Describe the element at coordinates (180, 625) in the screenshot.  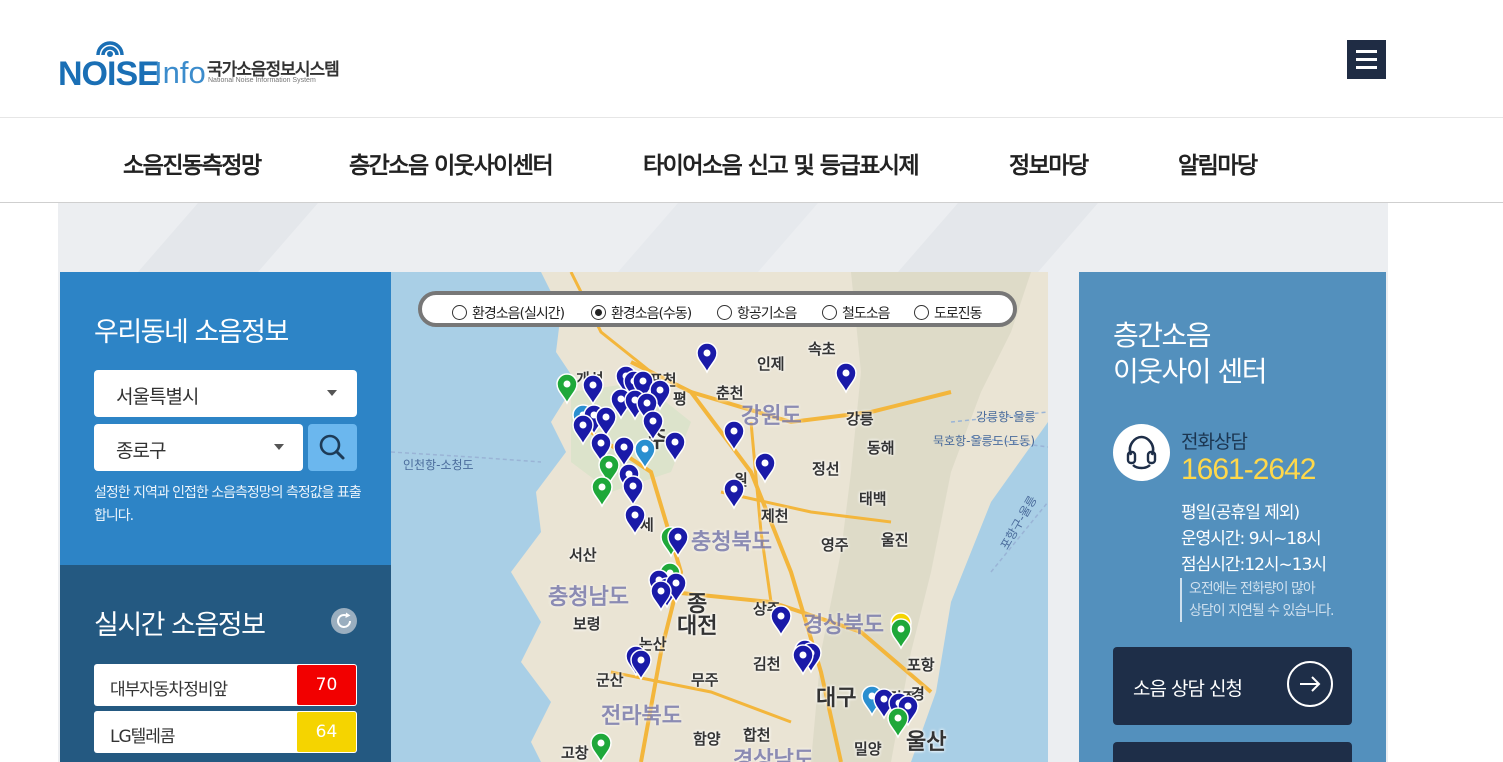
I see `realtime-noise-title: 실시간 소음정보` at that location.